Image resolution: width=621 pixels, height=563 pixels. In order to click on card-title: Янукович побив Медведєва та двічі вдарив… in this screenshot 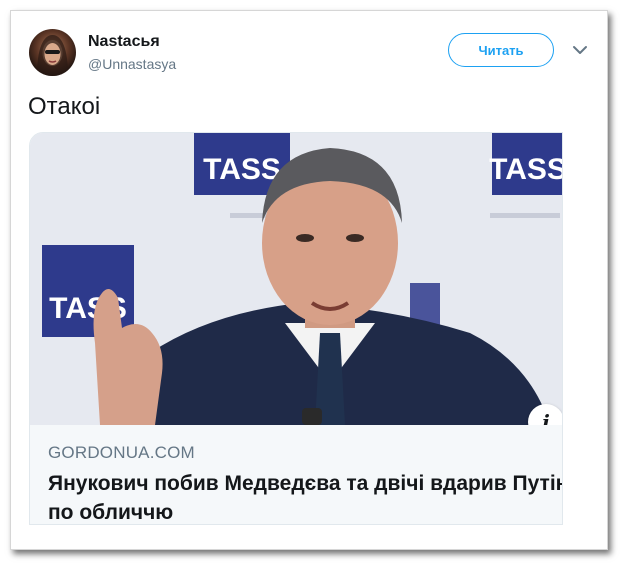, I will do `click(305, 496)`.